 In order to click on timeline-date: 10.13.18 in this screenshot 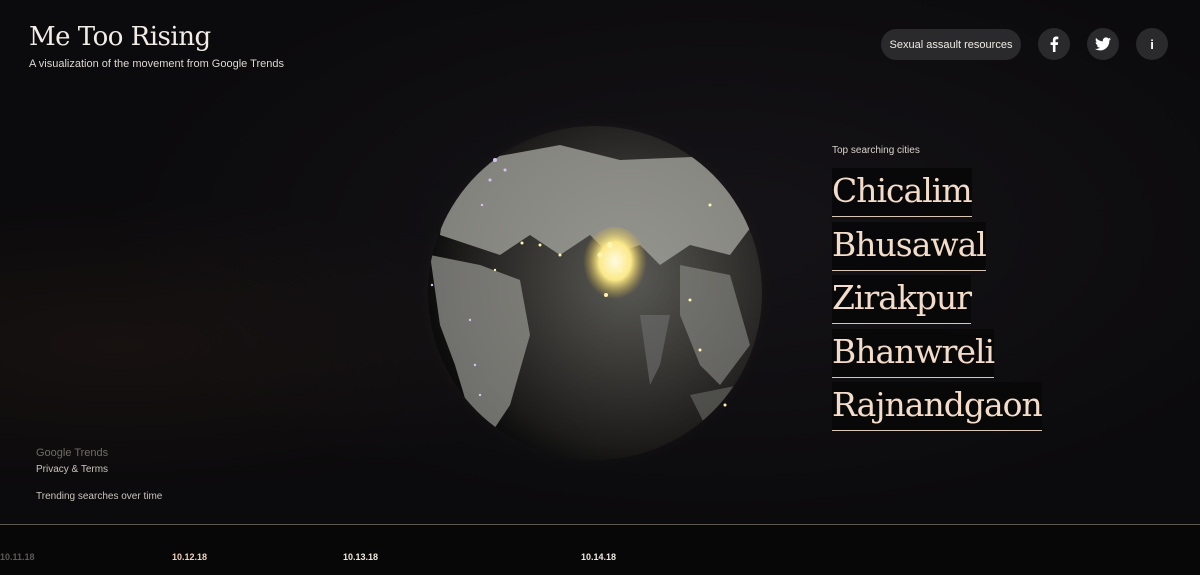, I will do `click(360, 557)`.